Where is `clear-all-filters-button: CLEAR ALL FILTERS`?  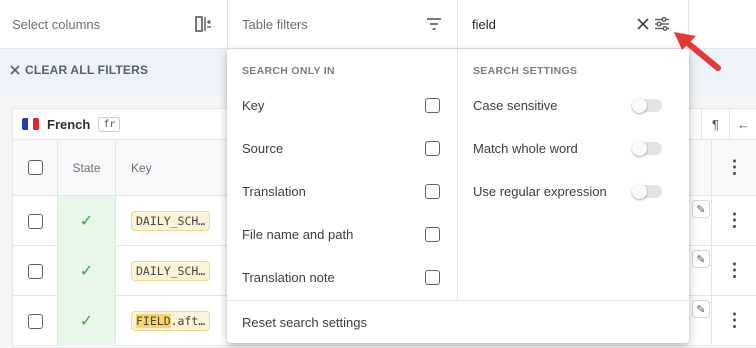
clear-all-filters-button: CLEAR ALL FILTERS is located at coordinates (79, 70).